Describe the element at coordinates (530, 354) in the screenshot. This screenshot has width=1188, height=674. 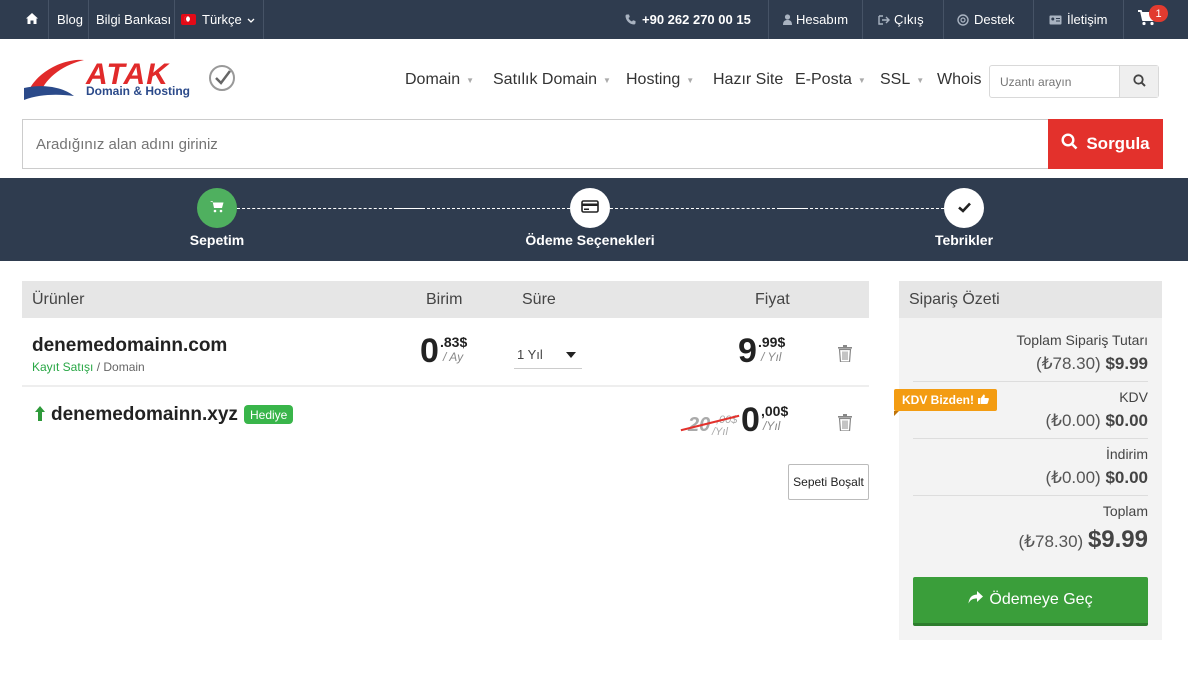
I see `duration-select-value: 1 Yıl` at that location.